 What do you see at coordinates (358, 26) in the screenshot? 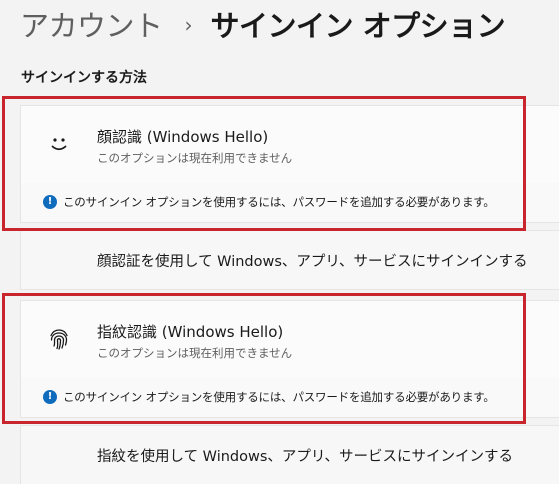
I see `page-title: サインイン オプション` at bounding box center [358, 26].